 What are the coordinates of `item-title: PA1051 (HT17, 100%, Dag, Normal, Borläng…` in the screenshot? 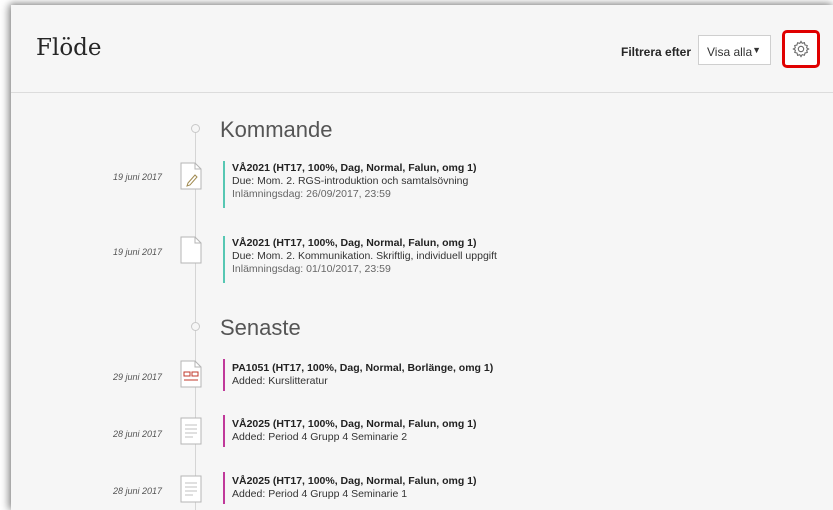 It's located at (362, 368).